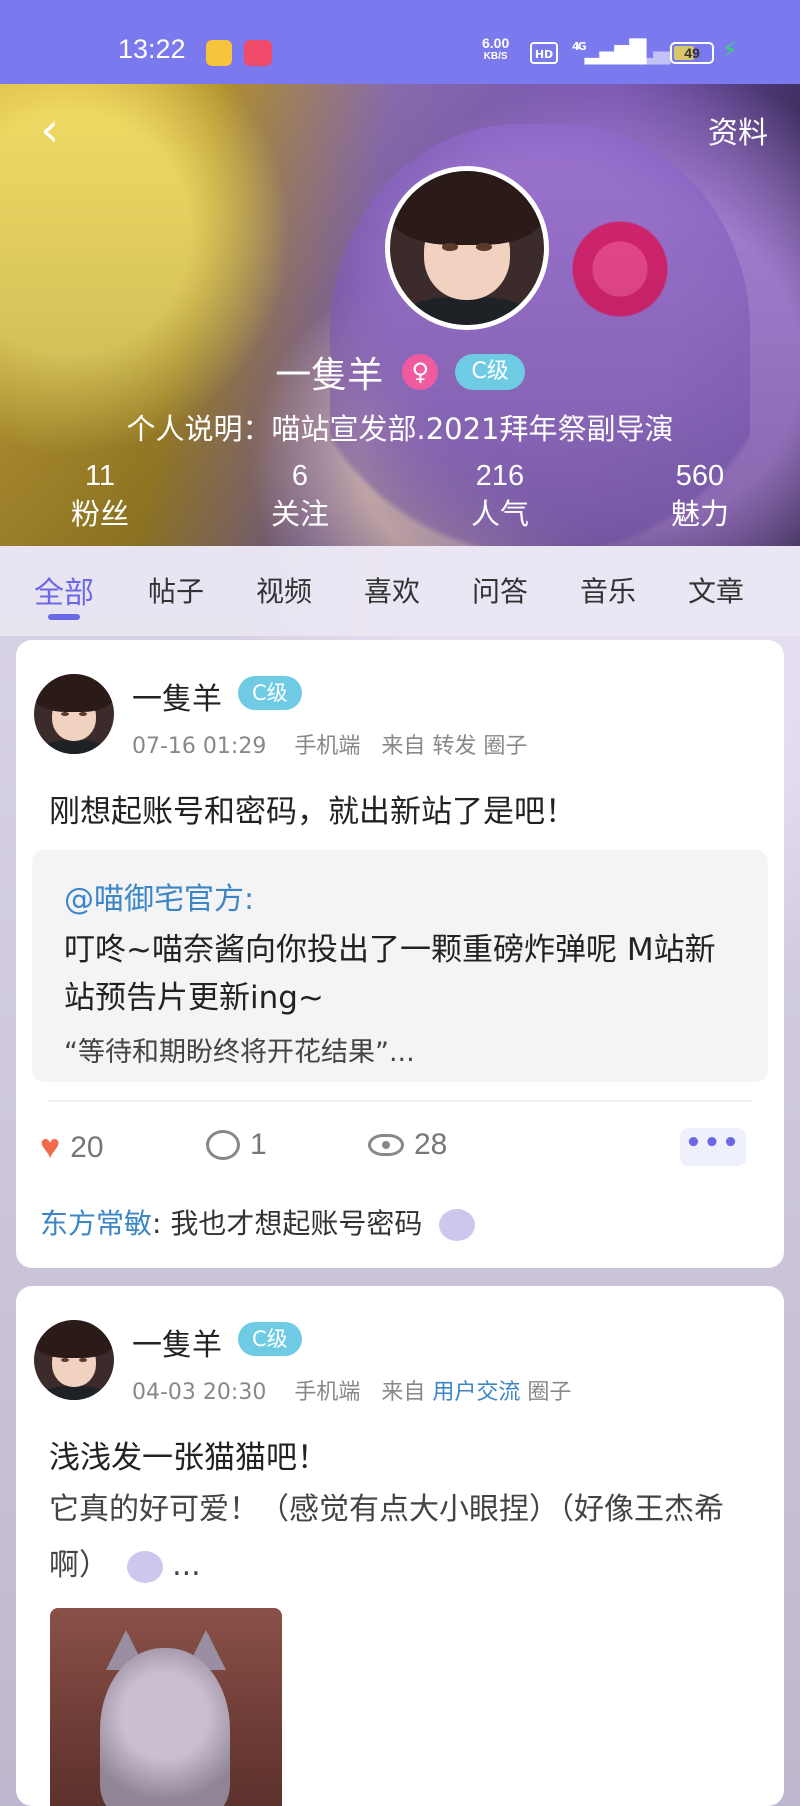 The height and width of the screenshot is (1806, 800). I want to click on stat-popularity: 216 人气, so click(500, 496).